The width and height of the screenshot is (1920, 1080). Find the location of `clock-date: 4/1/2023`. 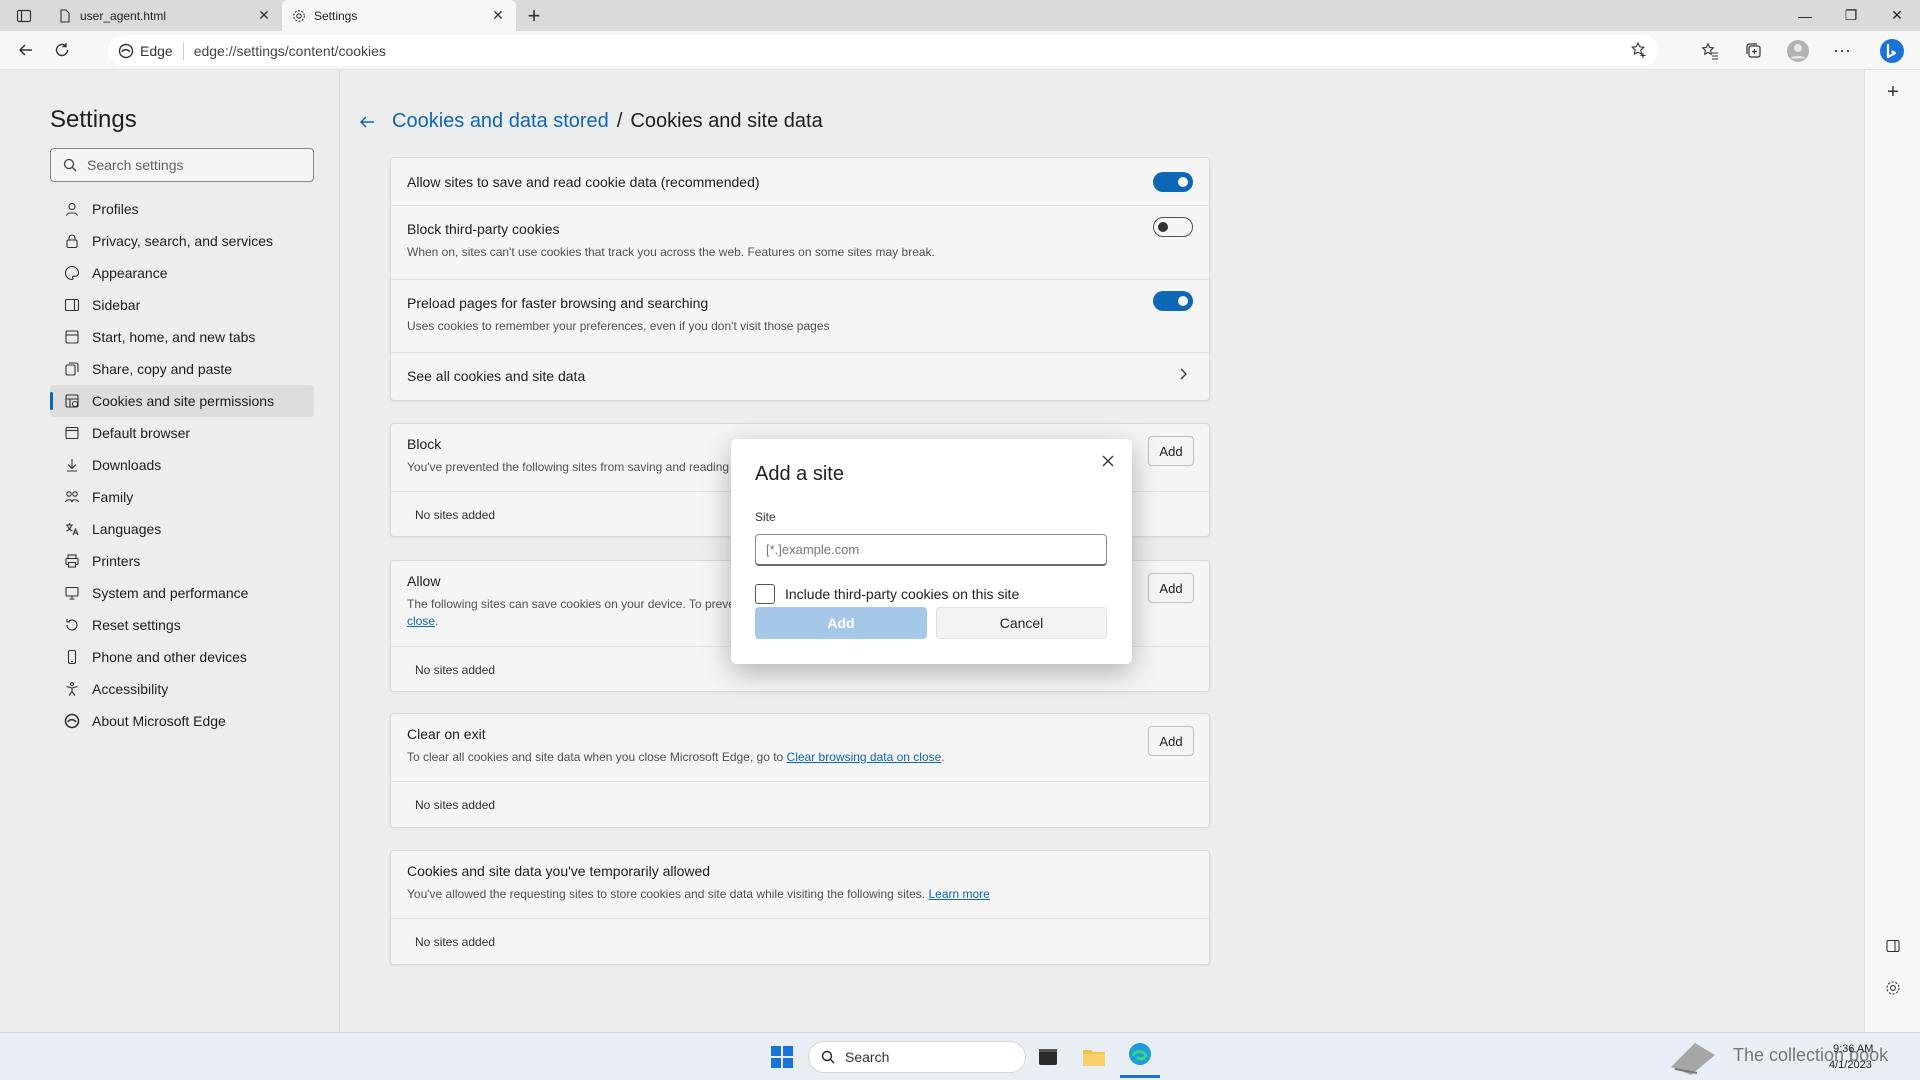

clock-date: 4/1/2023 is located at coordinates (1850, 1065).